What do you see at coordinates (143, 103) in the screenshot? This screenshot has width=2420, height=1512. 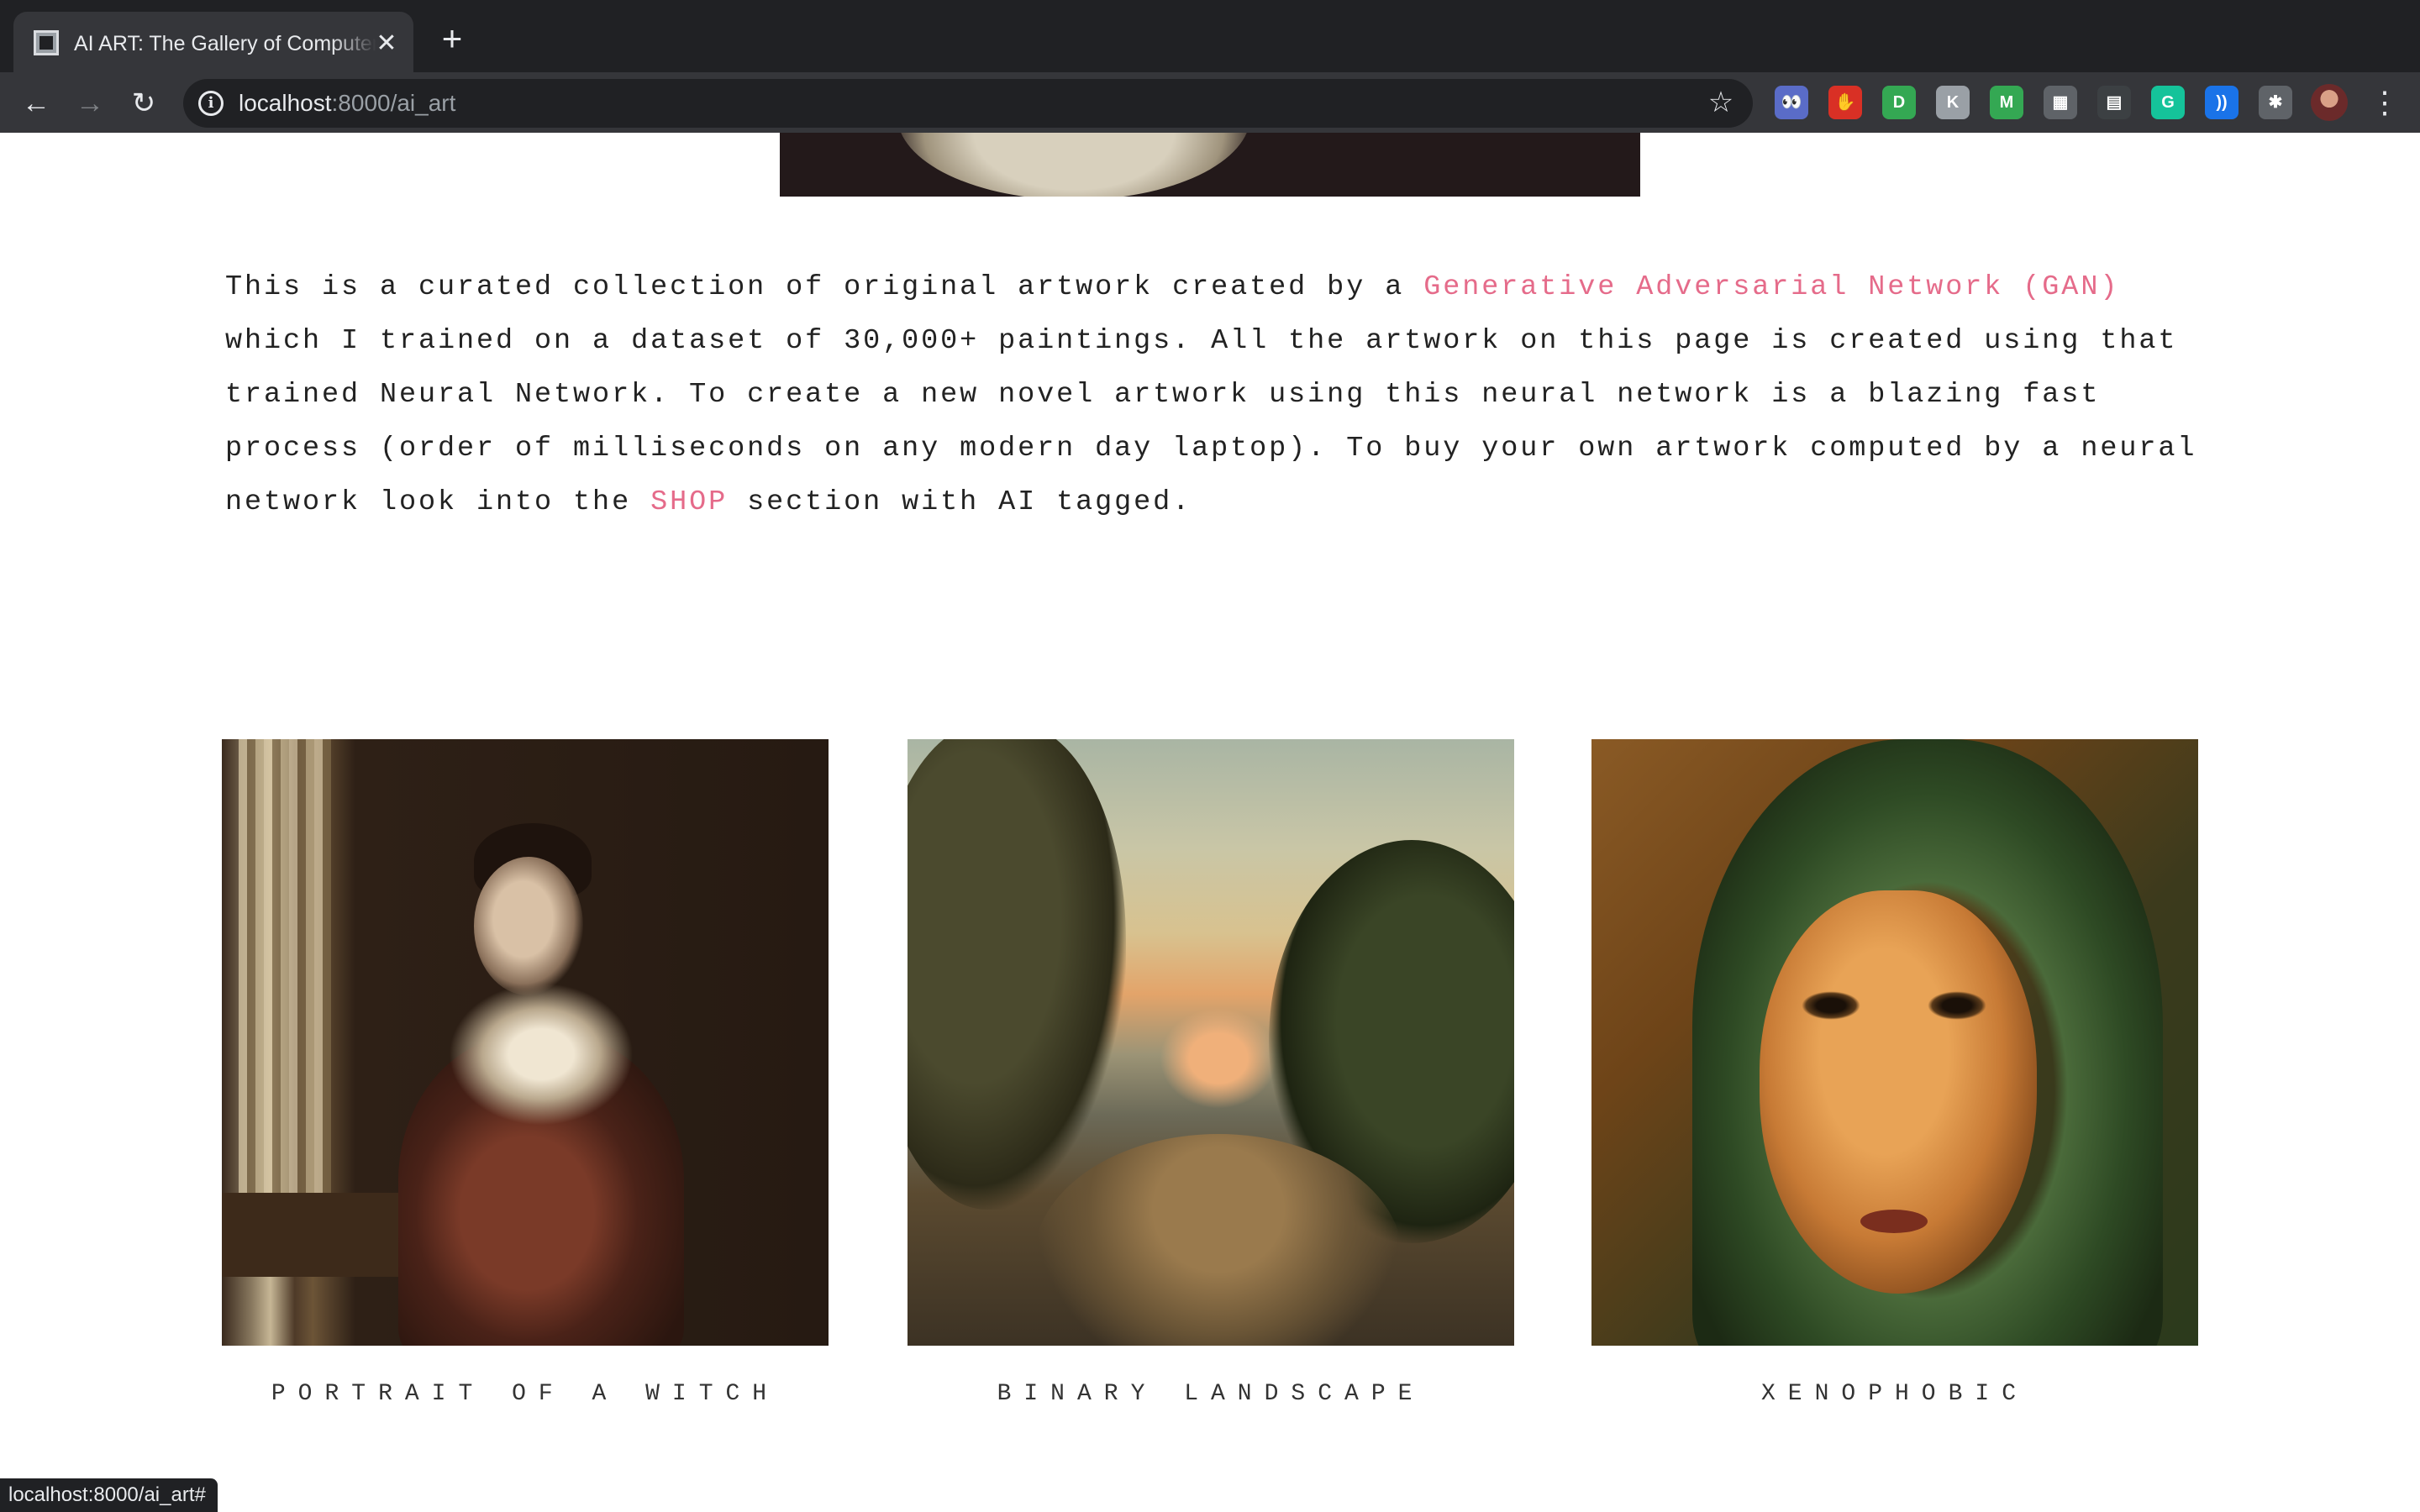 I see `reload-button: ↻` at bounding box center [143, 103].